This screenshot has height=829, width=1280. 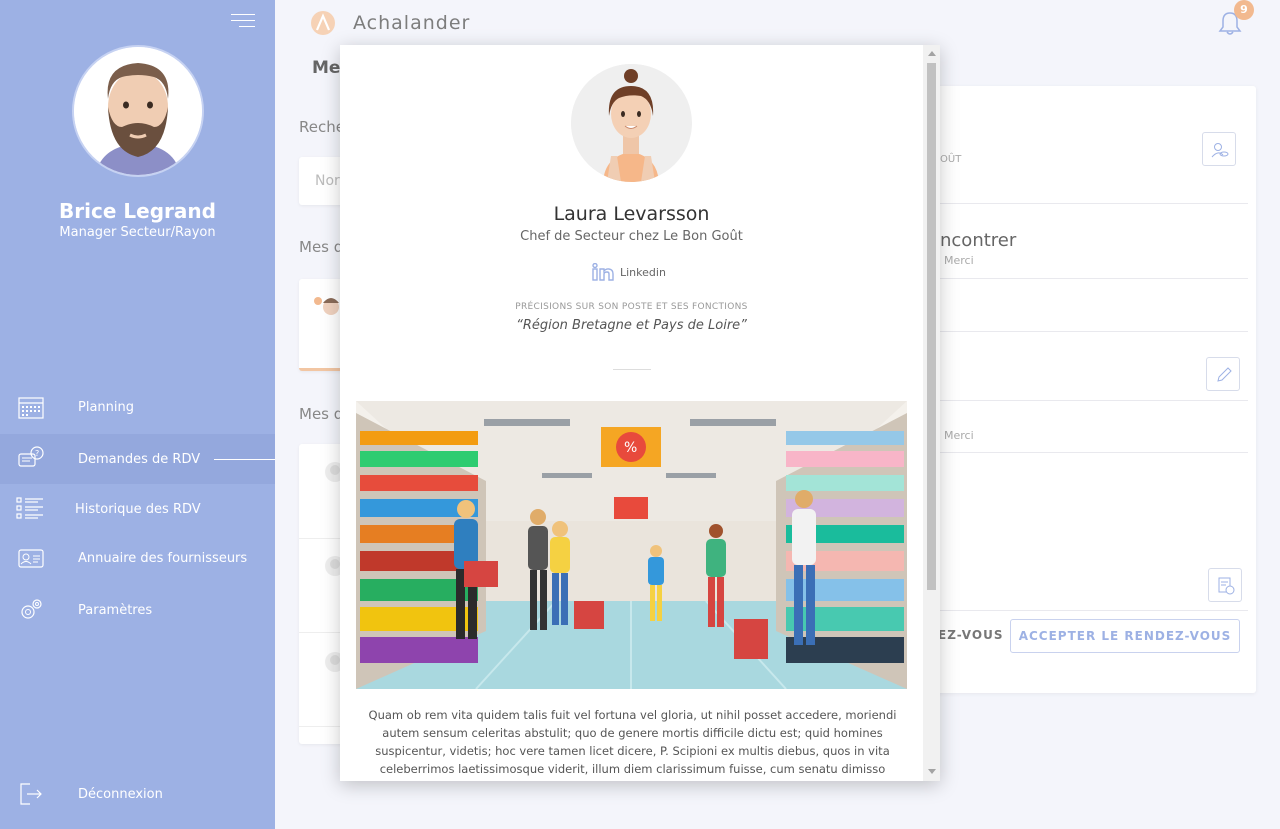 What do you see at coordinates (137, 211) in the screenshot?
I see `user-name: Brice Legrand` at bounding box center [137, 211].